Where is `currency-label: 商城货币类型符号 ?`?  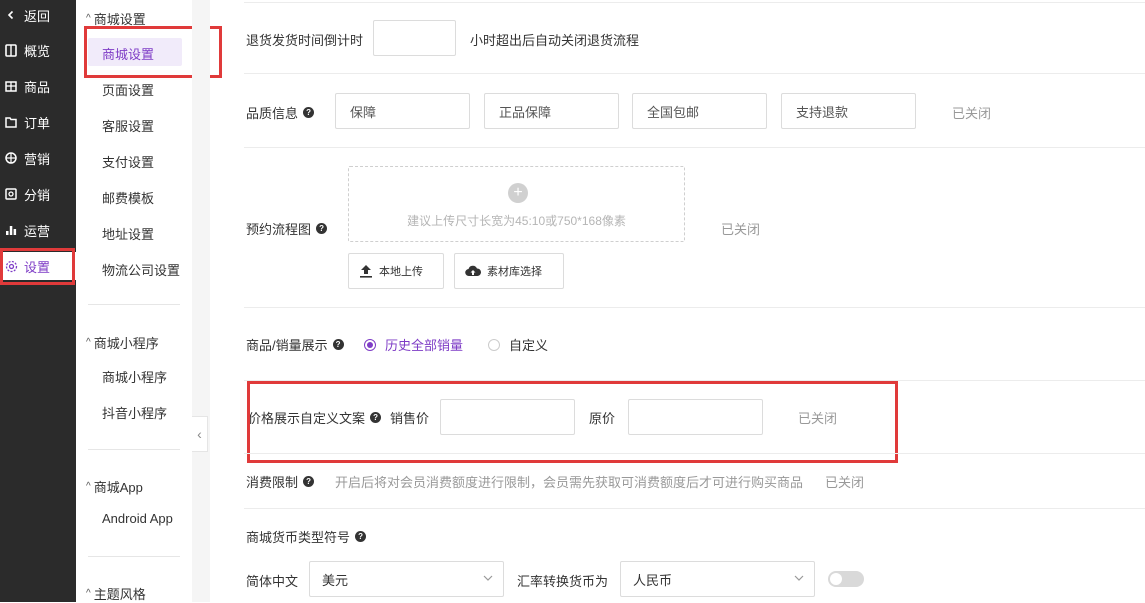
currency-label: 商城货币类型符号 ? is located at coordinates (306, 536).